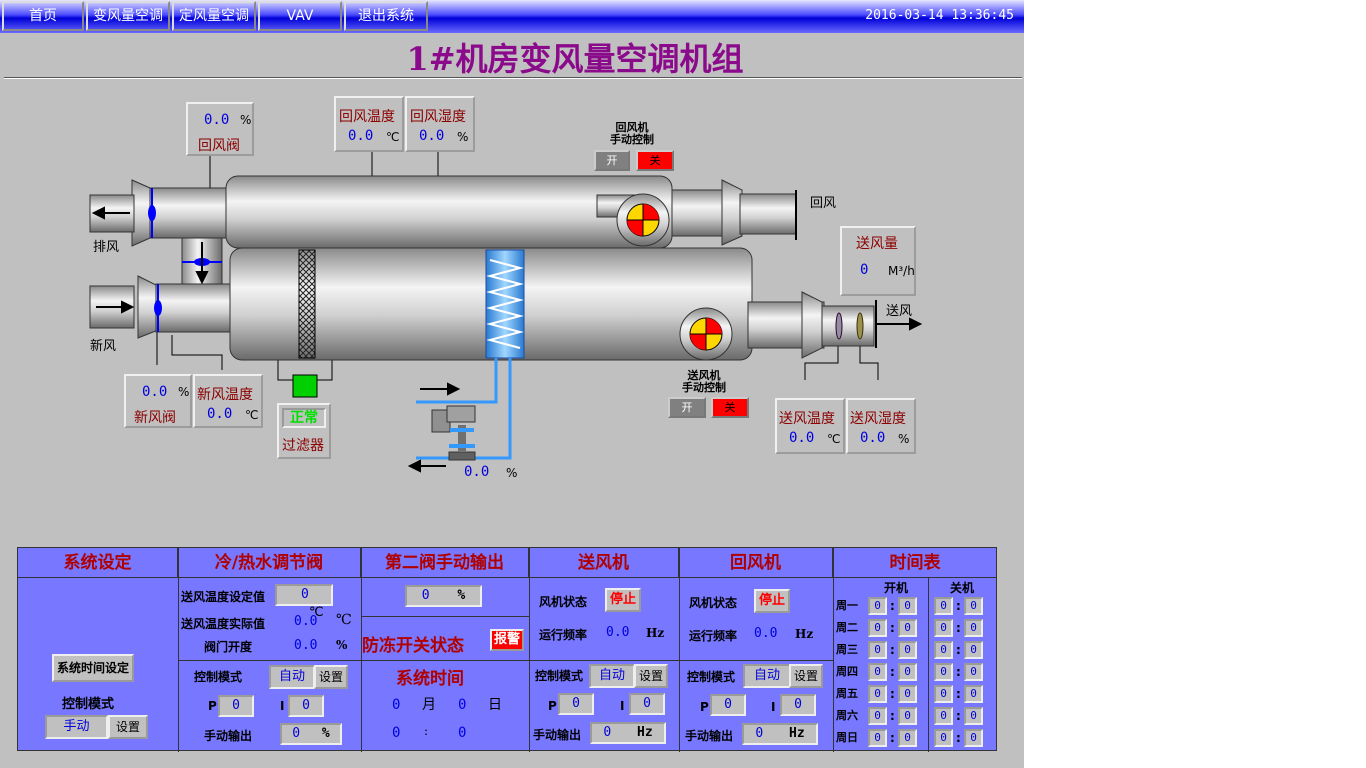 This screenshot has height=768, width=1366. What do you see at coordinates (269, 563) in the screenshot?
I see `valve-header: 冷/热水调节阀` at bounding box center [269, 563].